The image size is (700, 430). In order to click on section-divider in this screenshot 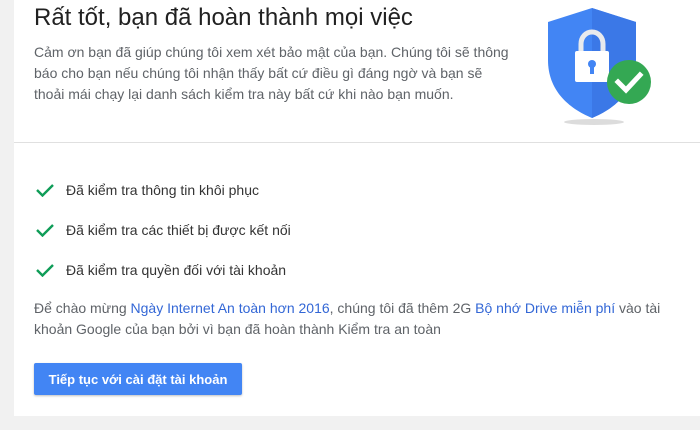, I will do `click(357, 142)`.